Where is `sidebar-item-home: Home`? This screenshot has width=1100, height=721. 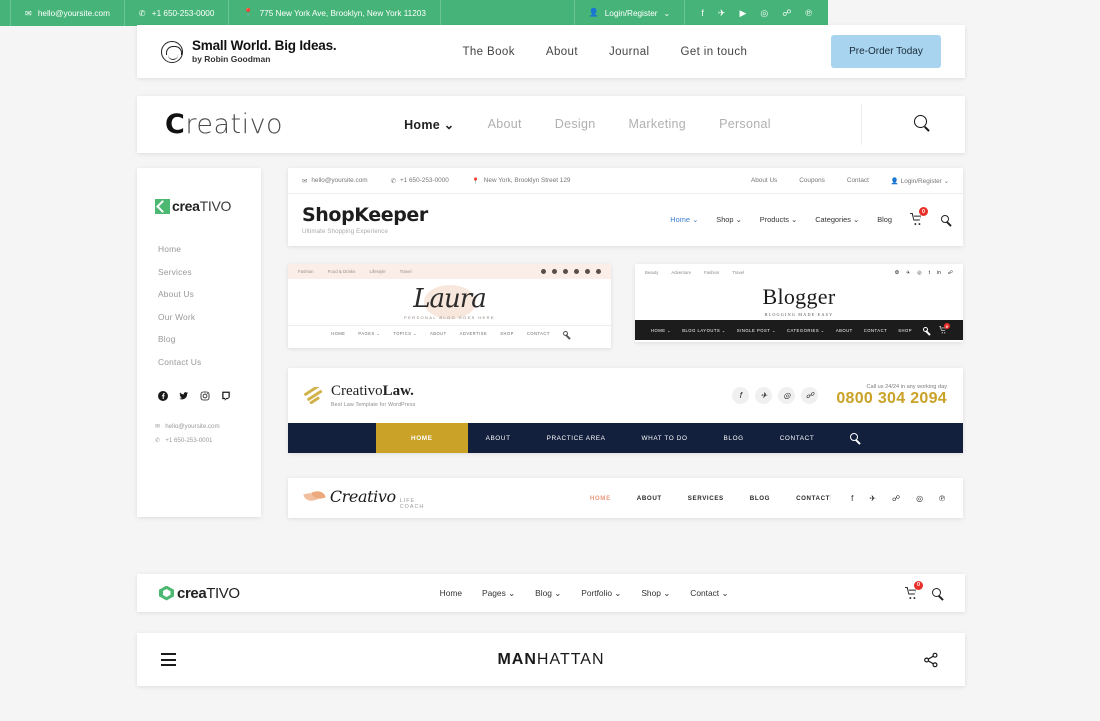
sidebar-item-home: Home is located at coordinates (209, 249).